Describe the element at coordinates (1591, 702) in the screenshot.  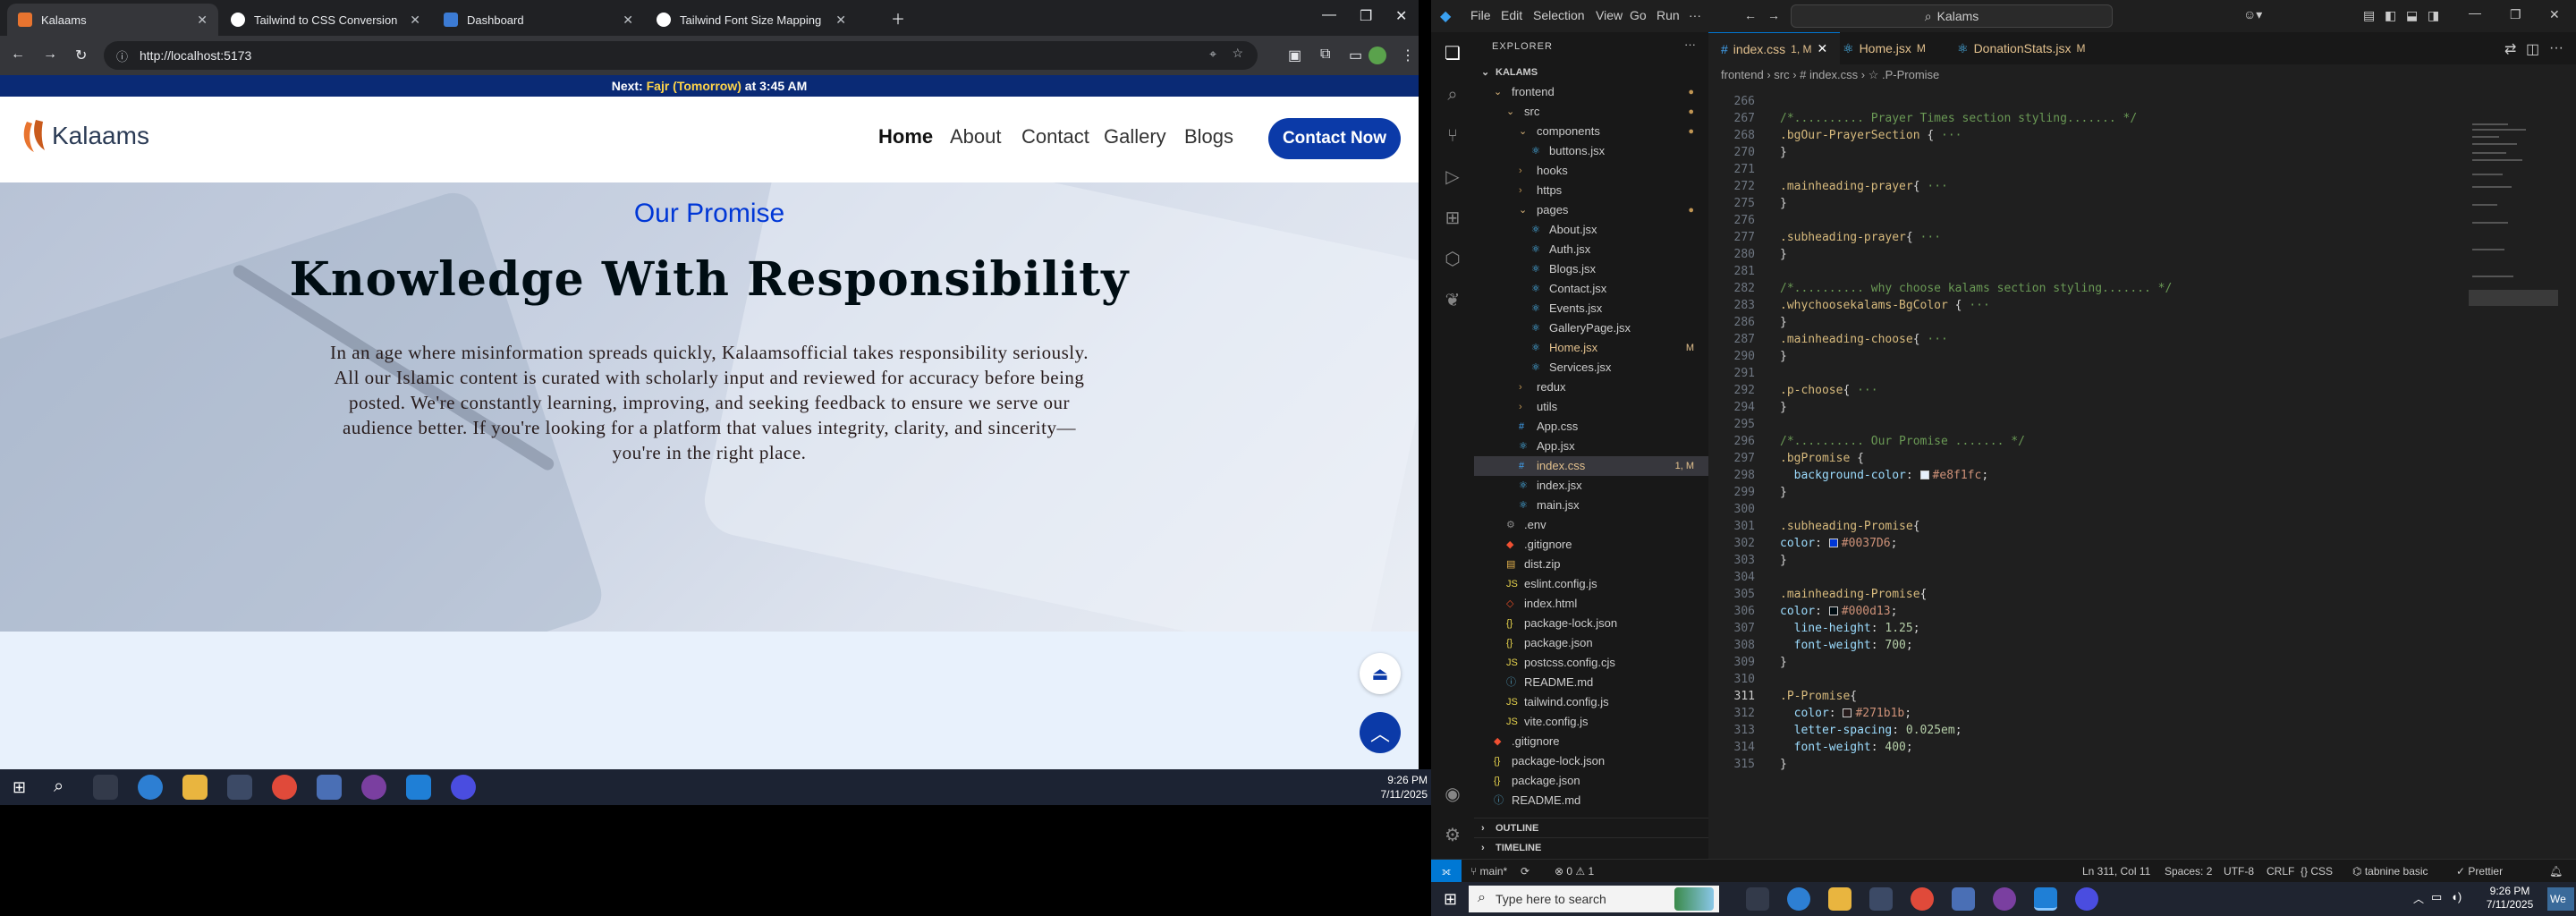
I see `tree-item: JS tailwind.config.js` at that location.